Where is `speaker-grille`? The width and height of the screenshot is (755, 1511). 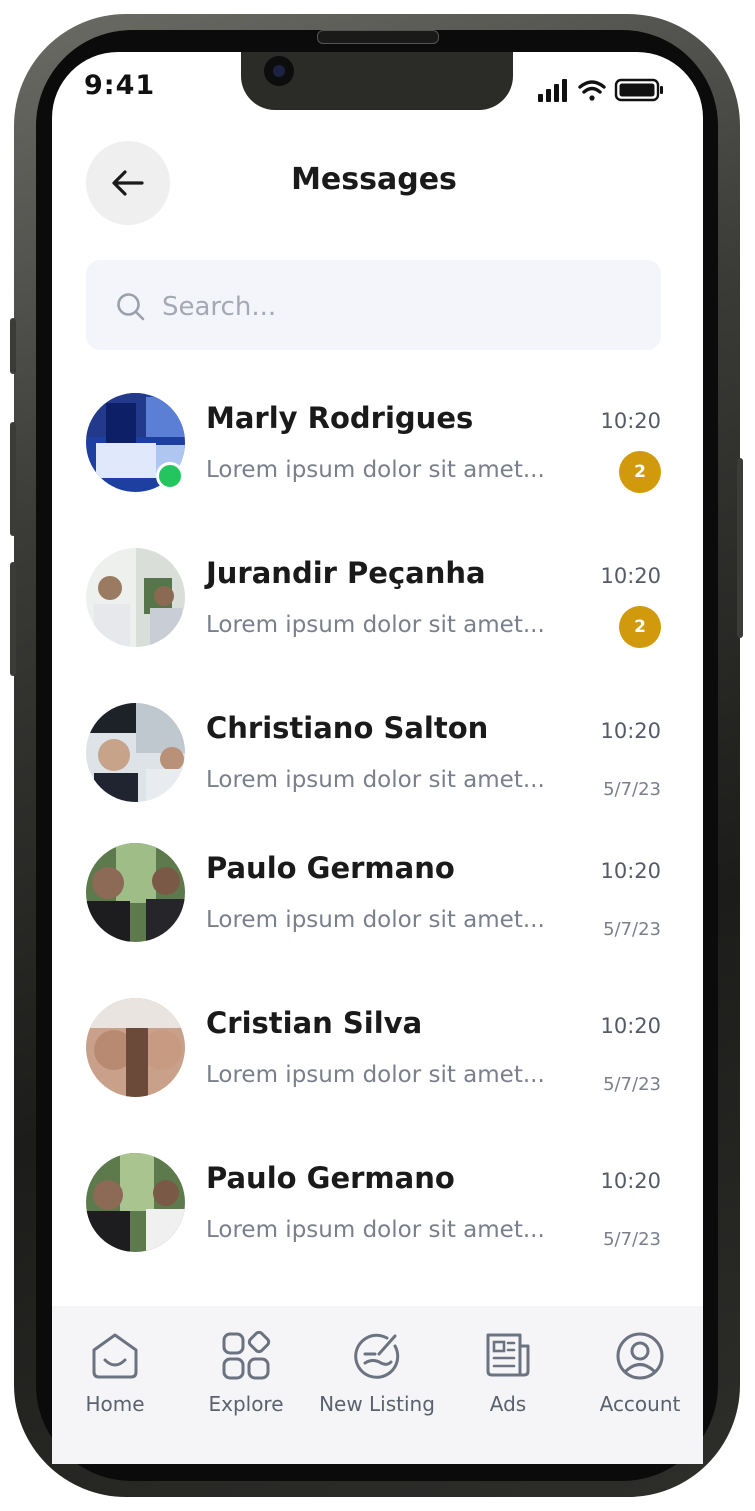
speaker-grille is located at coordinates (378, 37).